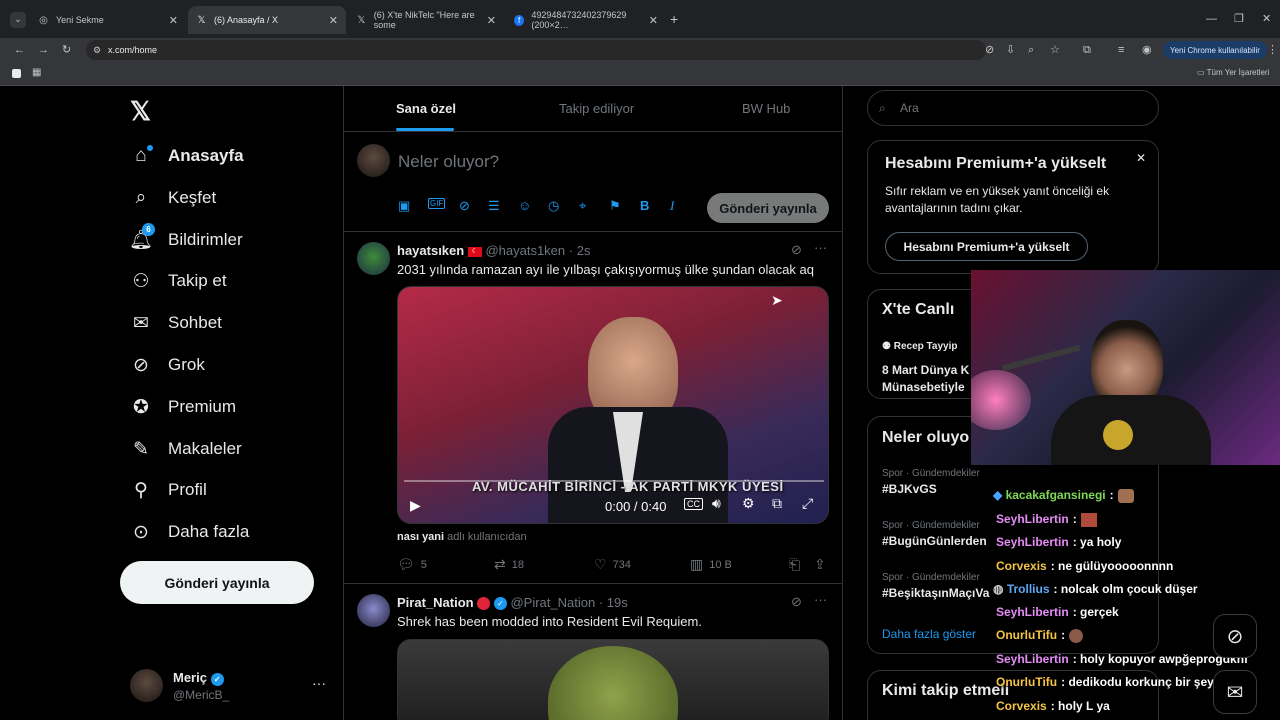 The image size is (1280, 720). What do you see at coordinates (553, 206) in the screenshot?
I see `schedule-icon: ◷` at bounding box center [553, 206].